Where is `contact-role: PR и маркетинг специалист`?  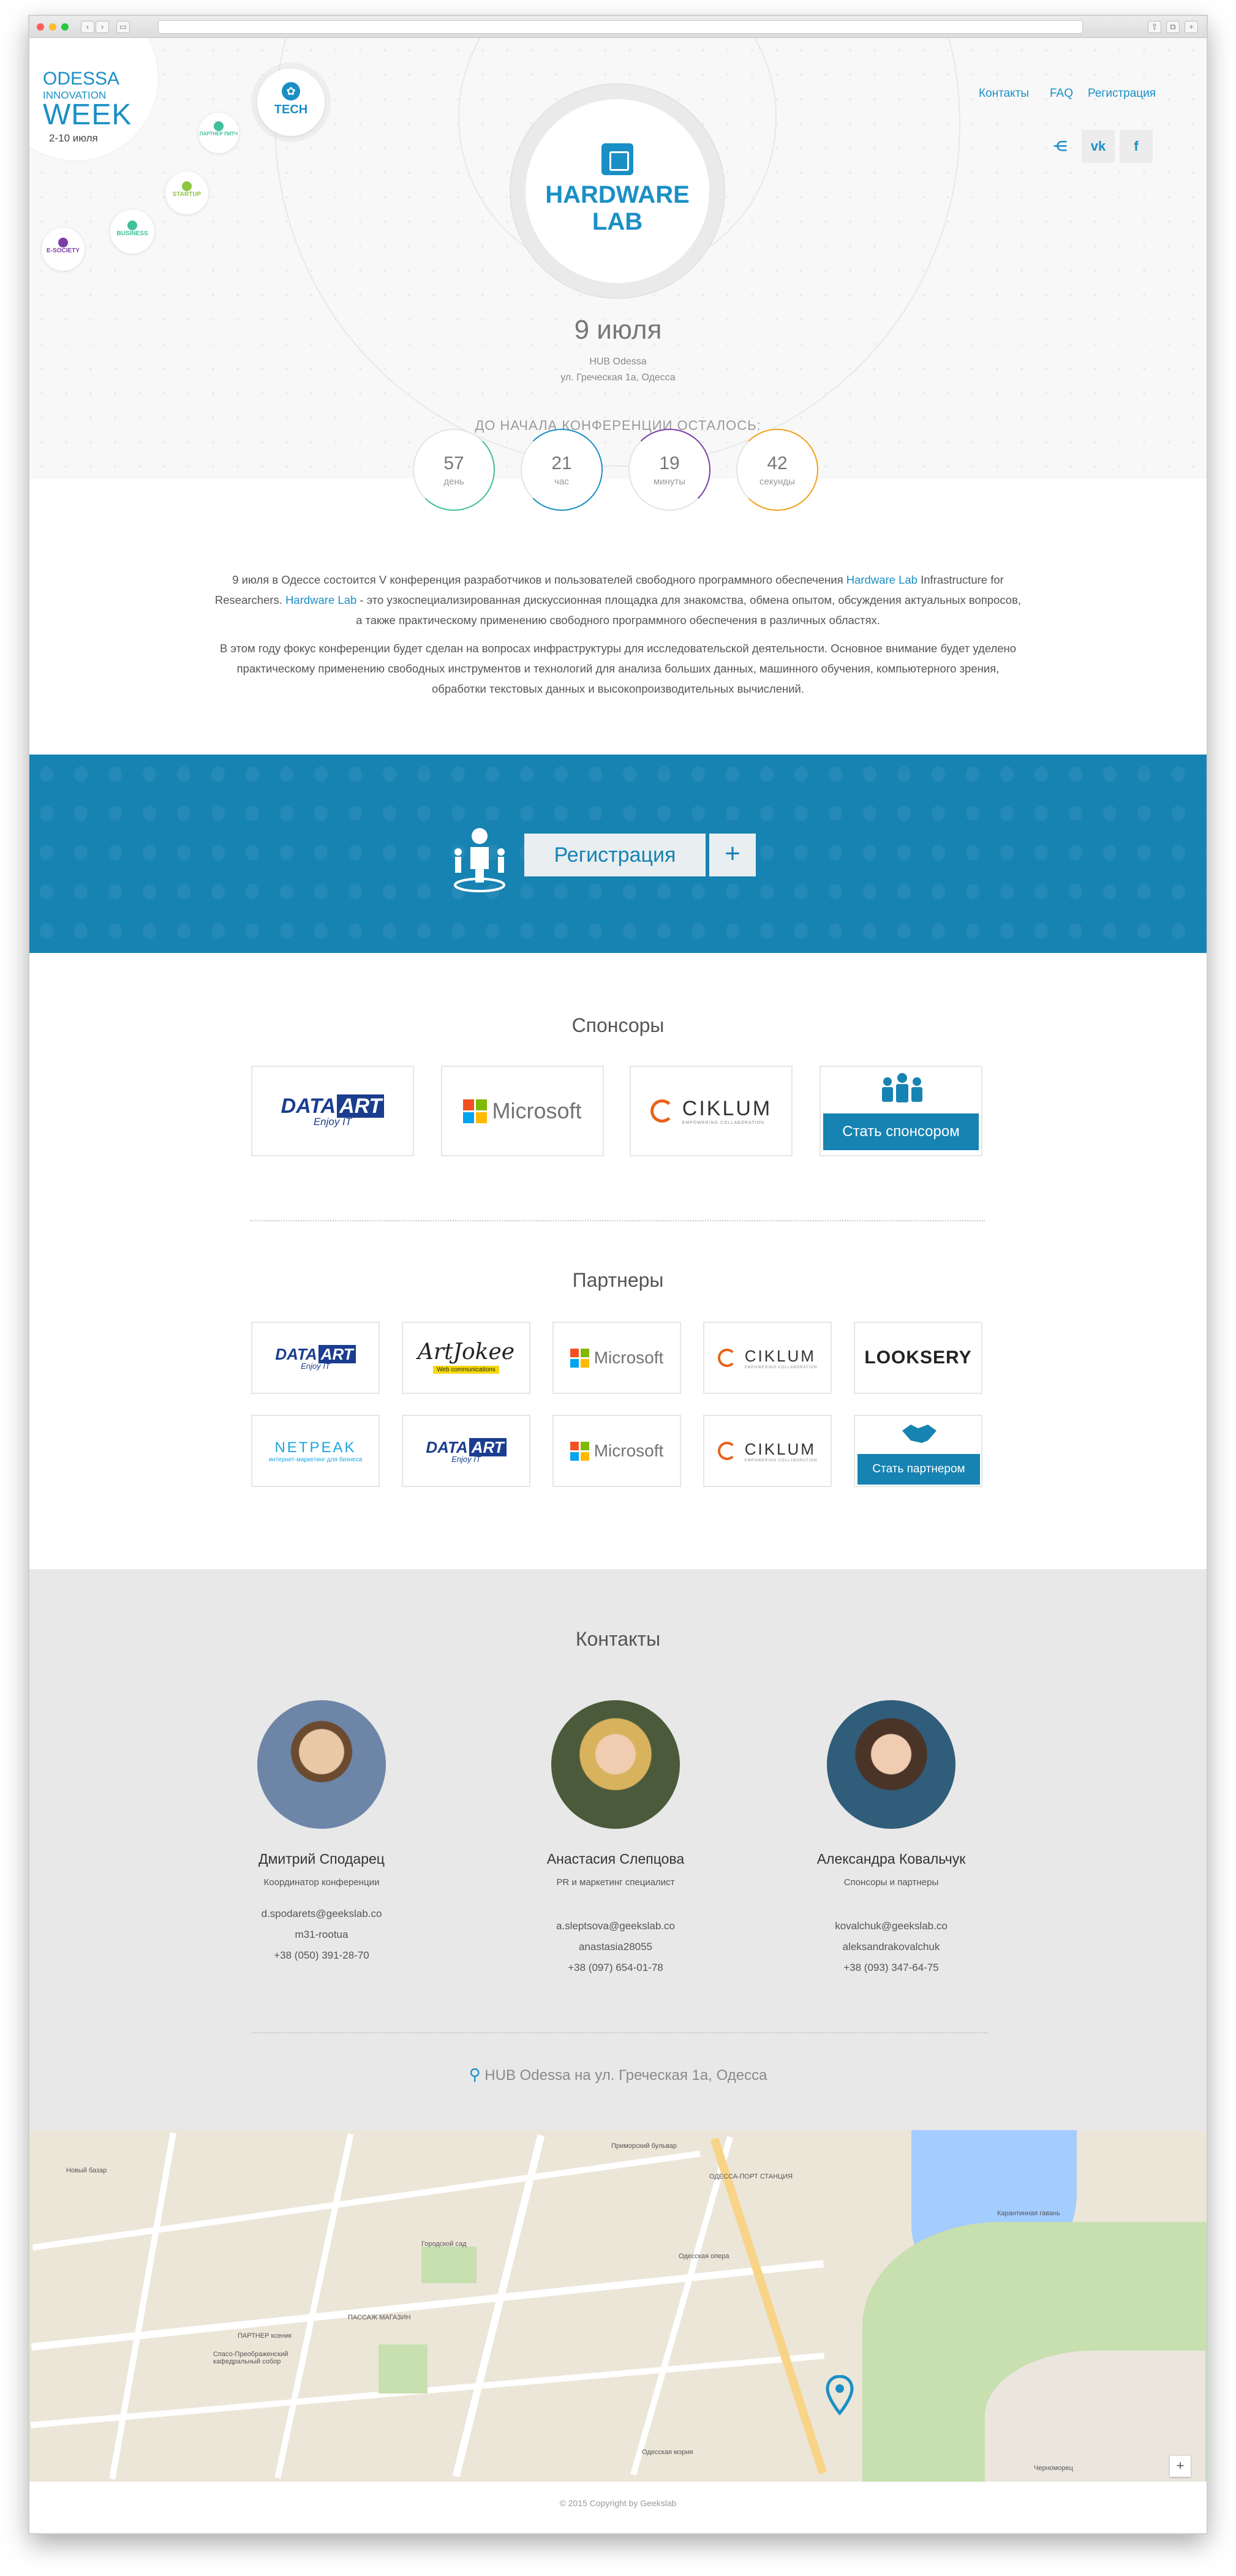 contact-role: PR и маркетинг специалист is located at coordinates (615, 1882).